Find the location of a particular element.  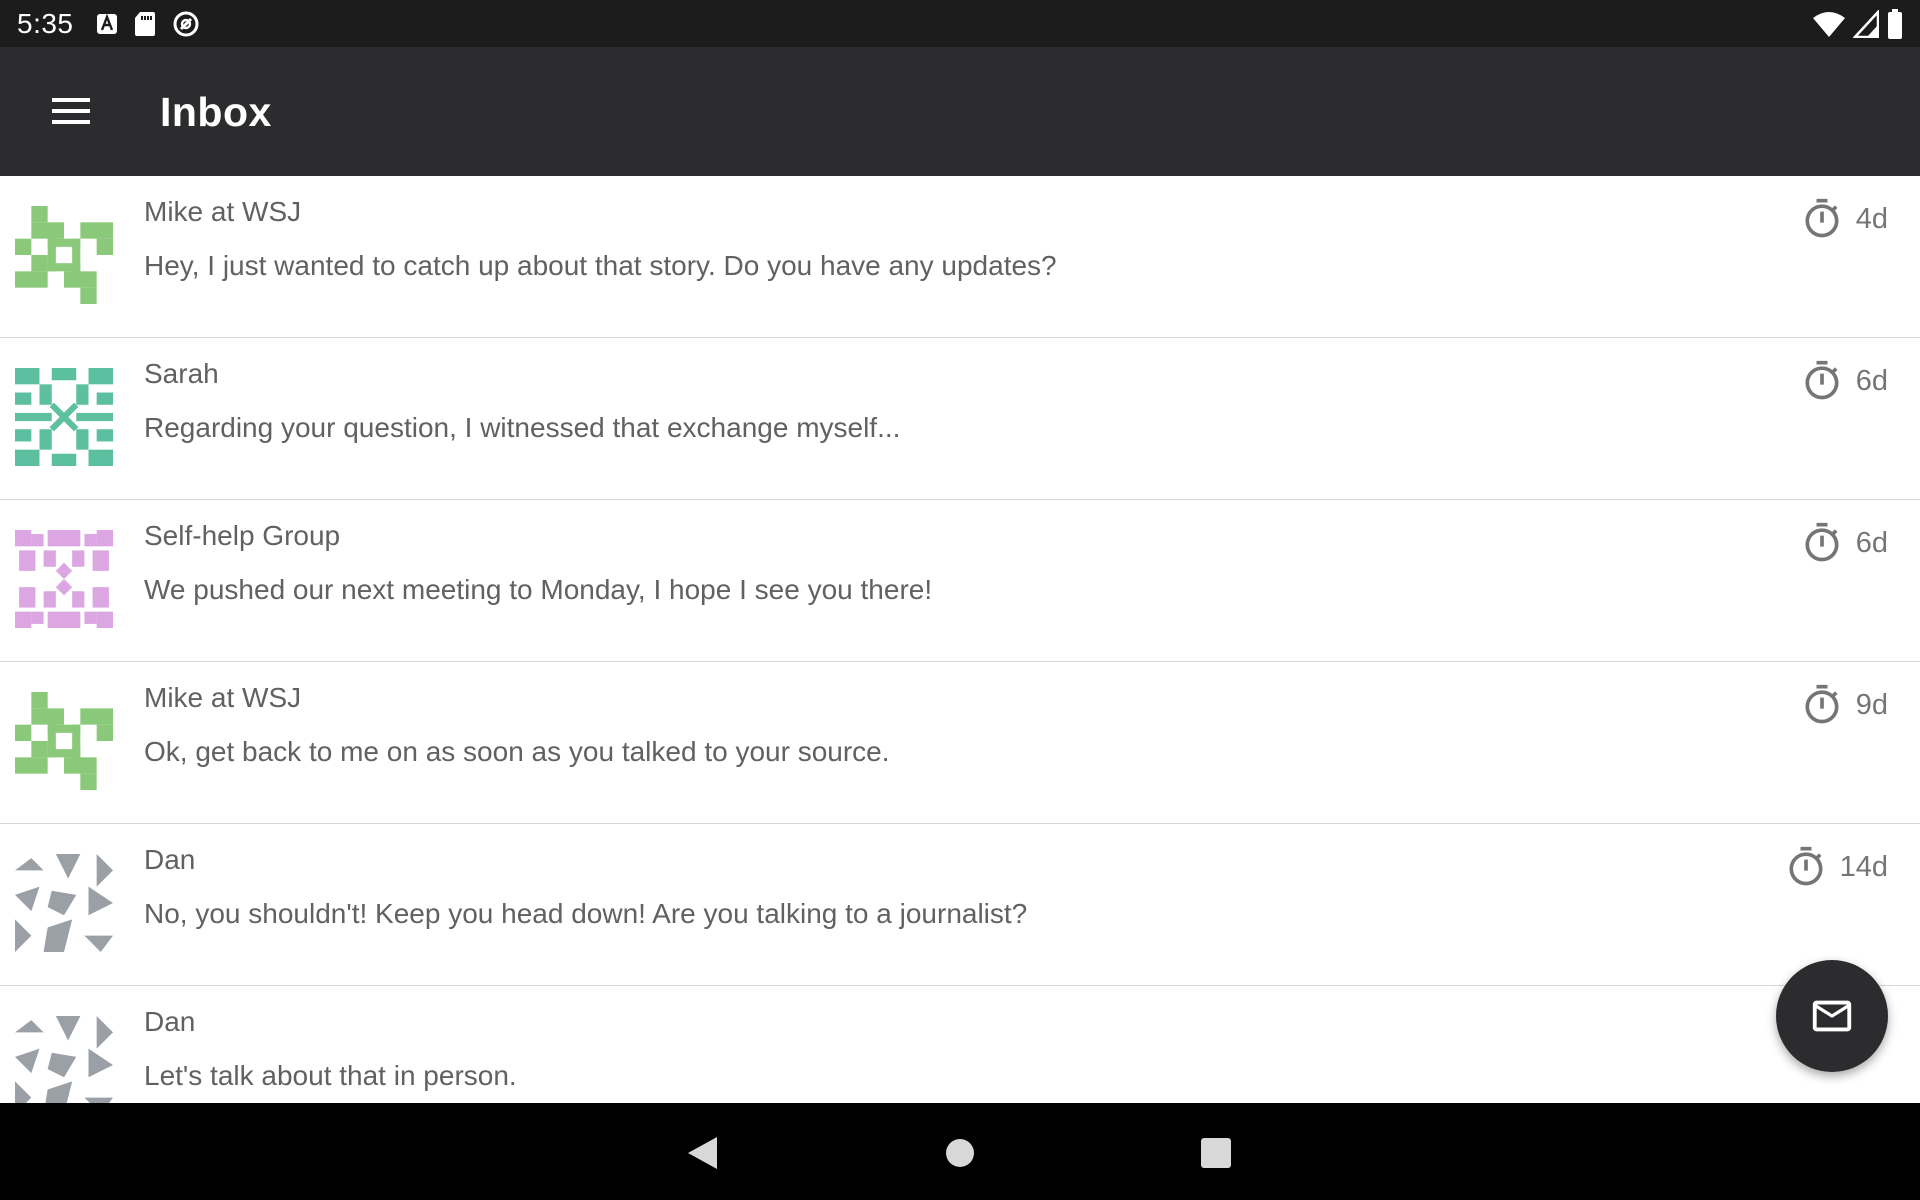

do-not-disturb-icon is located at coordinates (186, 24).